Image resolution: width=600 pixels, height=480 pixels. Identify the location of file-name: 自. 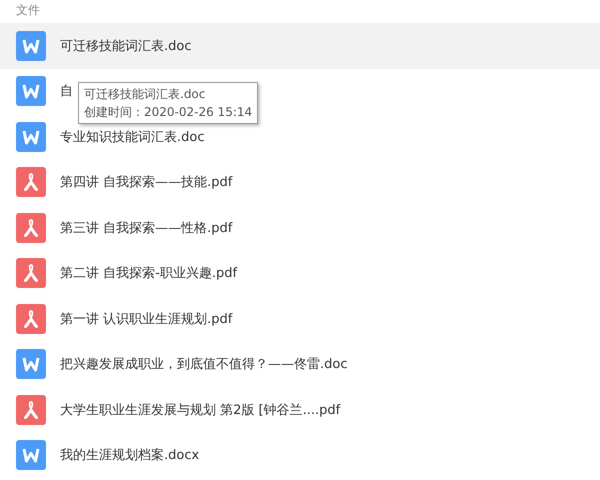
(66, 91).